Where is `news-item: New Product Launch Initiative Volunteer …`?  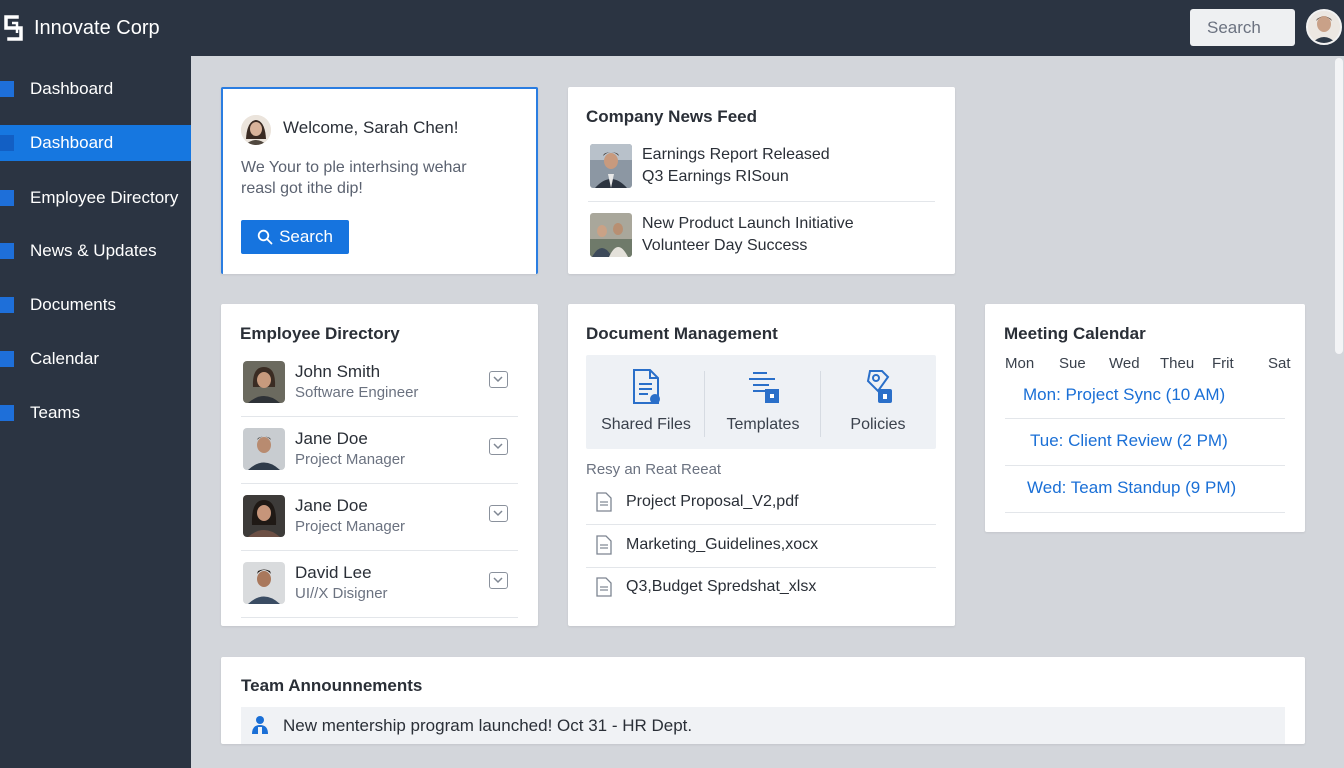 news-item: New Product Launch Initiative Volunteer … is located at coordinates (761, 243).